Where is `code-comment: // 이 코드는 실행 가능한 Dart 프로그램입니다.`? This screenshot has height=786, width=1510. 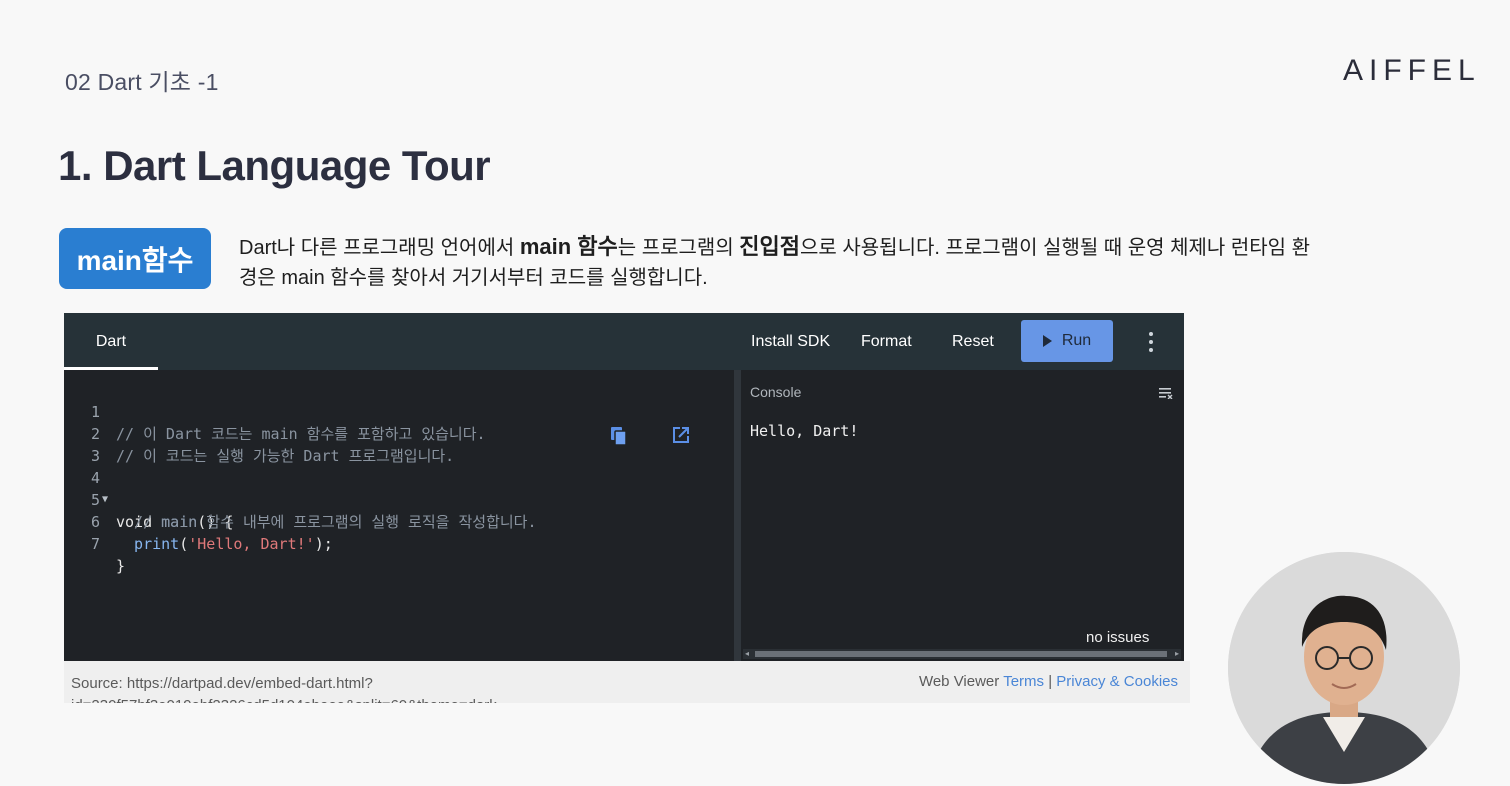
code-comment: // 이 코드는 실행 가능한 Dart 프로그램입니다. is located at coordinates (285, 456).